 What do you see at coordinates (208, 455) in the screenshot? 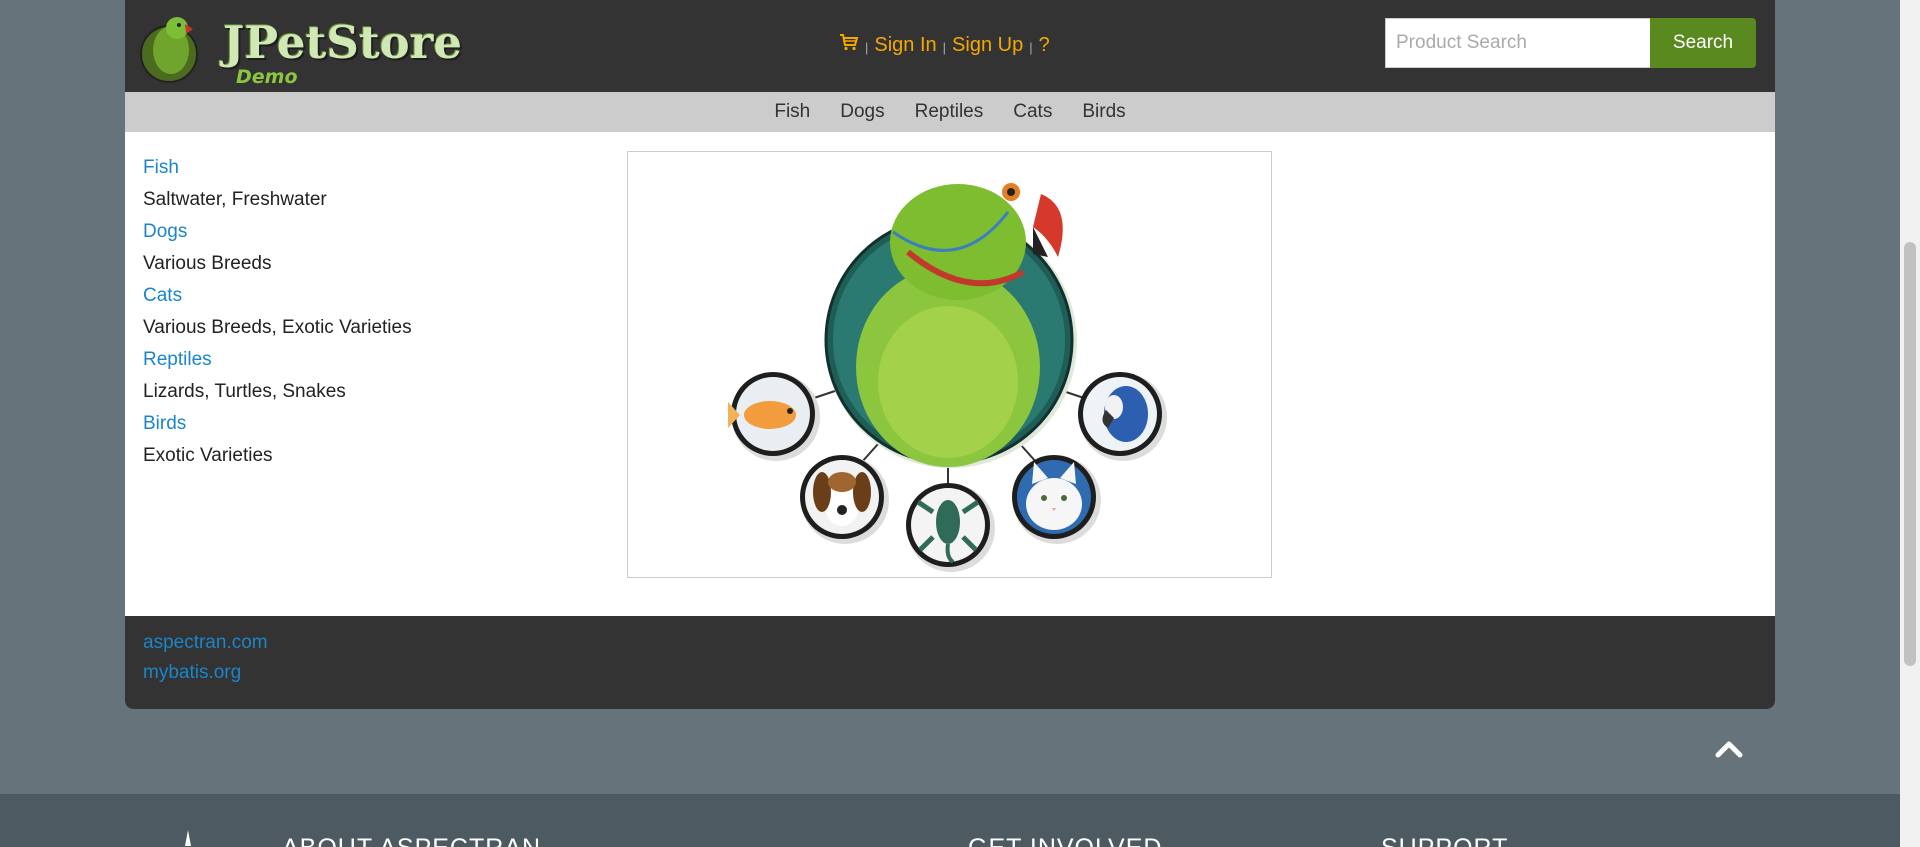
I see `sidebar-desc-birds: Exotic Varieties` at bounding box center [208, 455].